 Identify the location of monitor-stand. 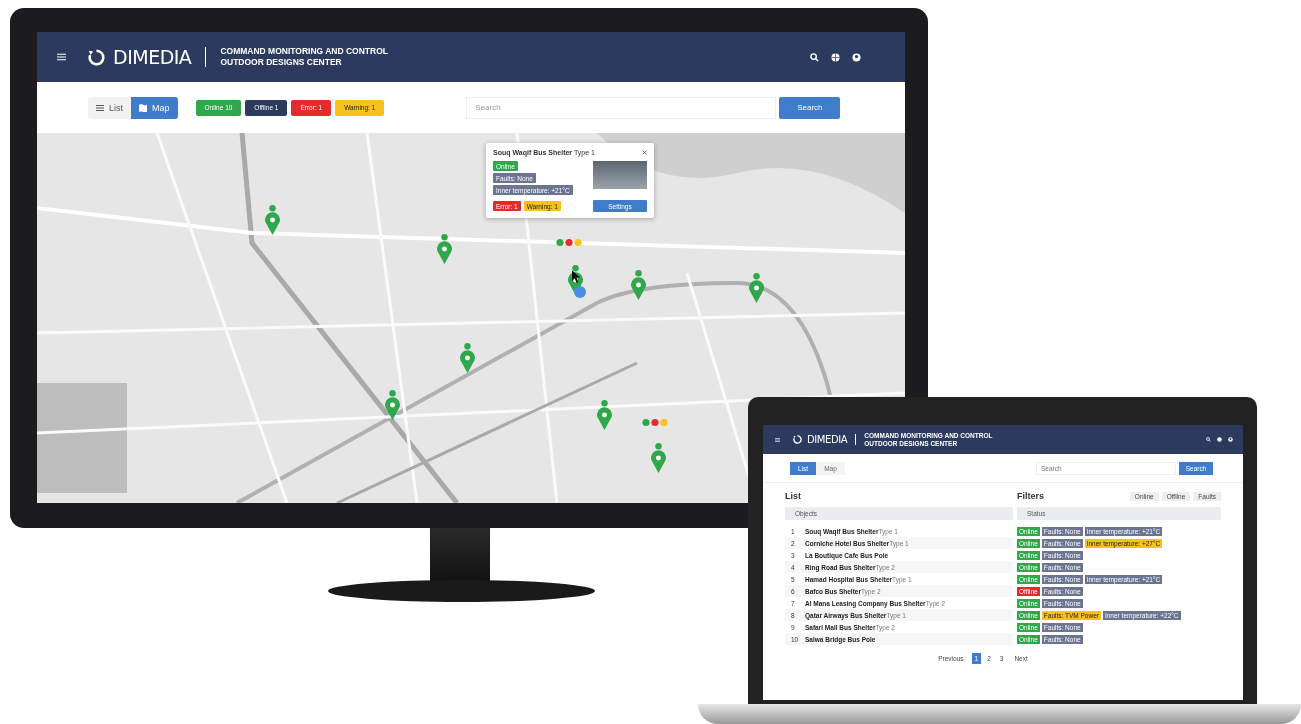
(460, 555).